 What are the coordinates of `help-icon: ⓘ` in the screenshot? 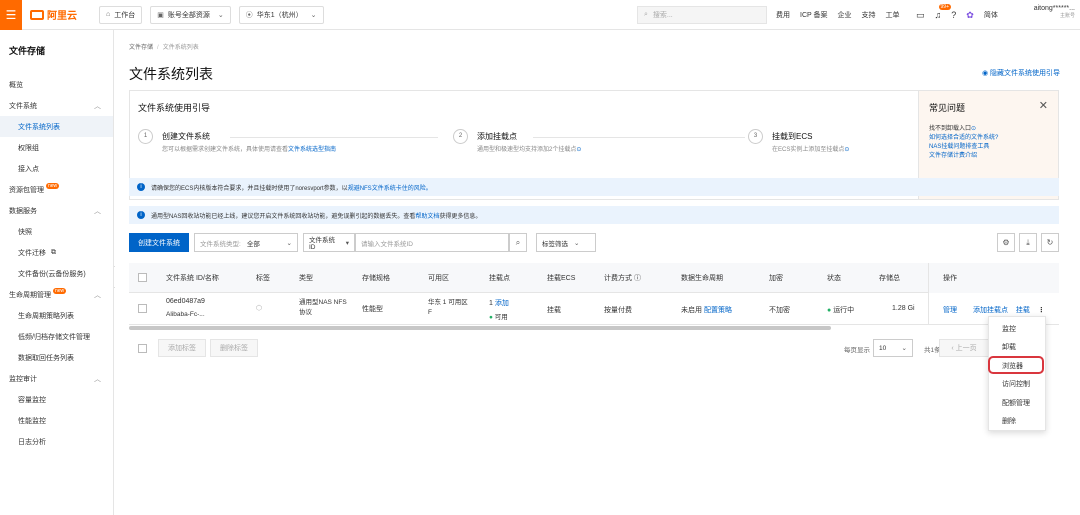 It's located at (637, 278).